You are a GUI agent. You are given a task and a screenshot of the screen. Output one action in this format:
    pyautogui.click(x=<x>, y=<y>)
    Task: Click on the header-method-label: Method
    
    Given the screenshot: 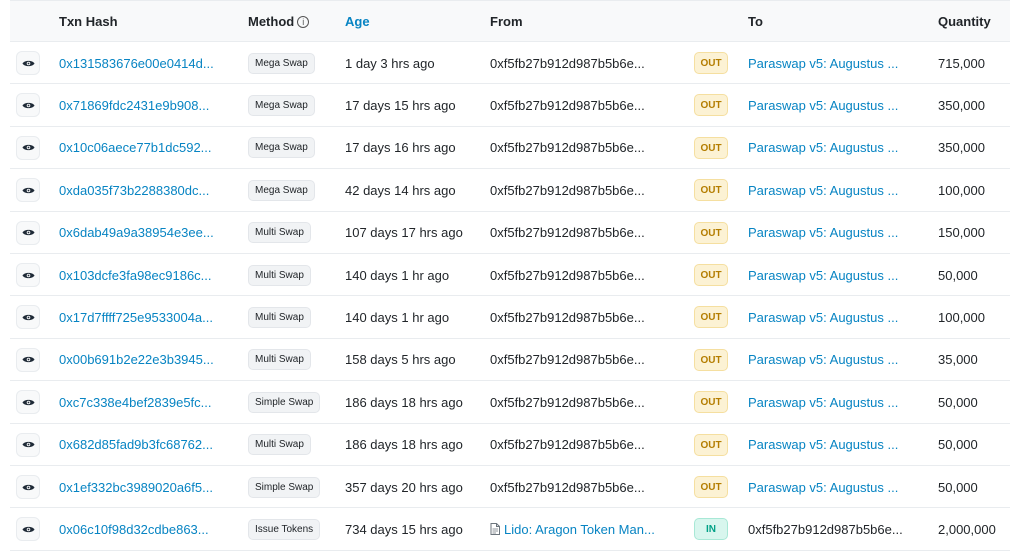 What is the action you would take?
    pyautogui.click(x=271, y=21)
    